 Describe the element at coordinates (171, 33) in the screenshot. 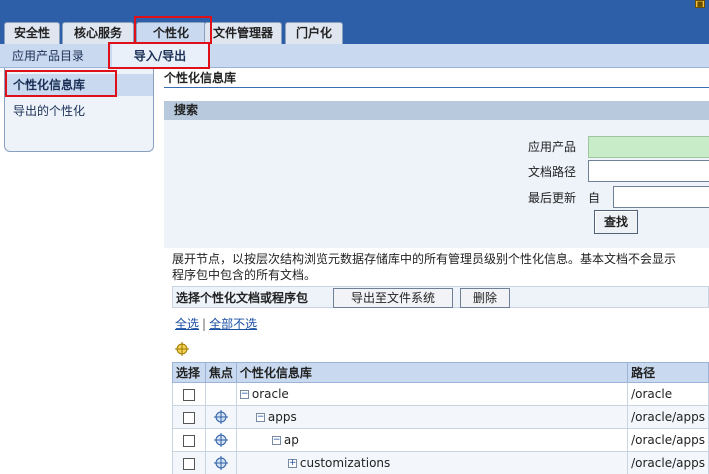

I see `tab-personalization: 个性化` at that location.